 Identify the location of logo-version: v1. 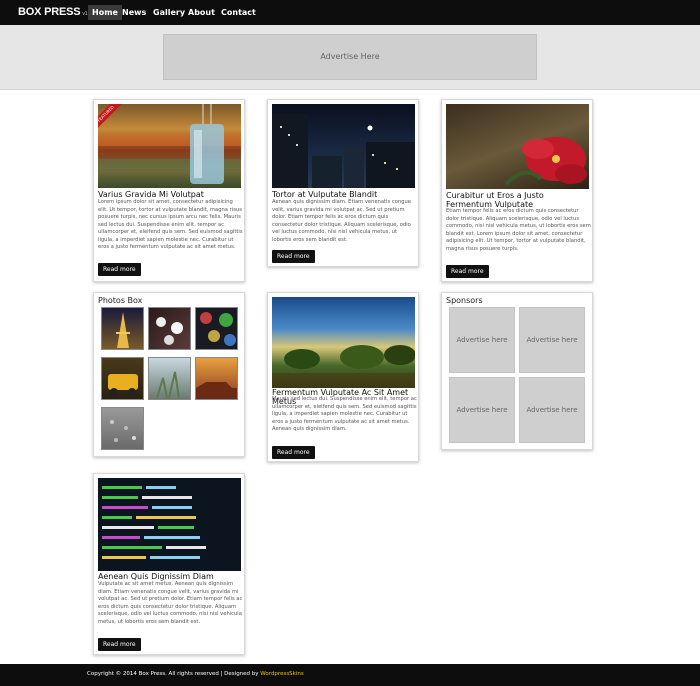
(85, 14).